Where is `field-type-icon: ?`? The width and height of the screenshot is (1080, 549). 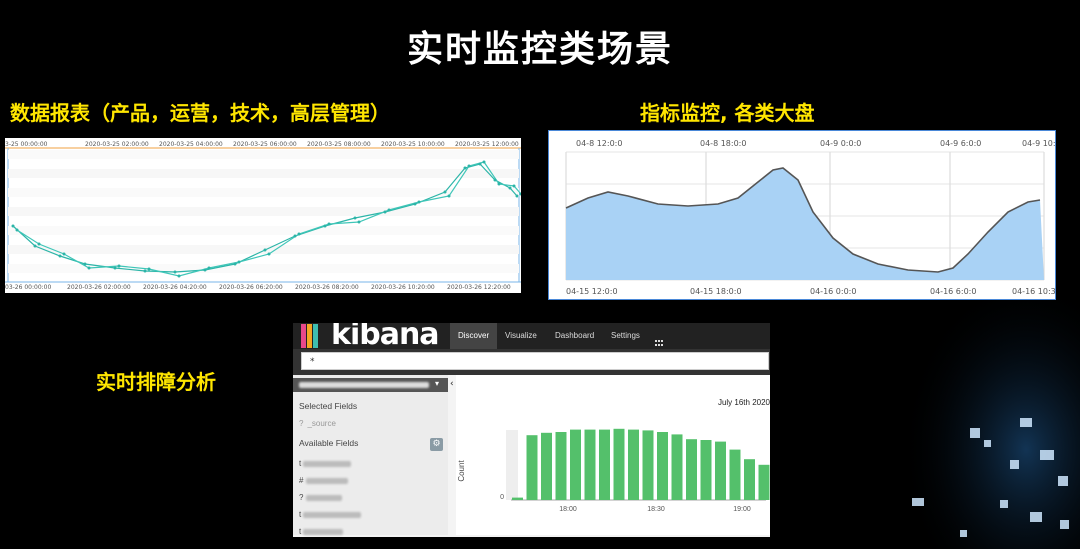
field-type-icon: ? is located at coordinates (301, 497).